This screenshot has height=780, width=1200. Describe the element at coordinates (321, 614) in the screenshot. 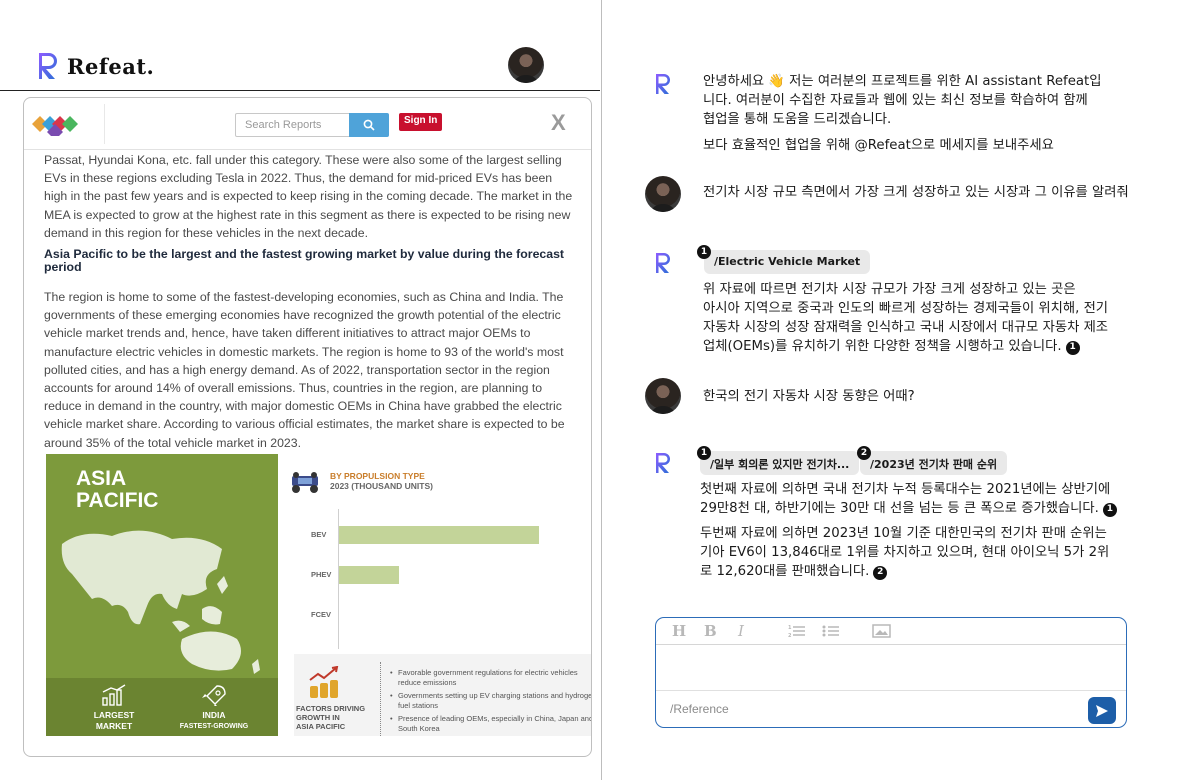

I see `chart-category-label: FCEV` at that location.